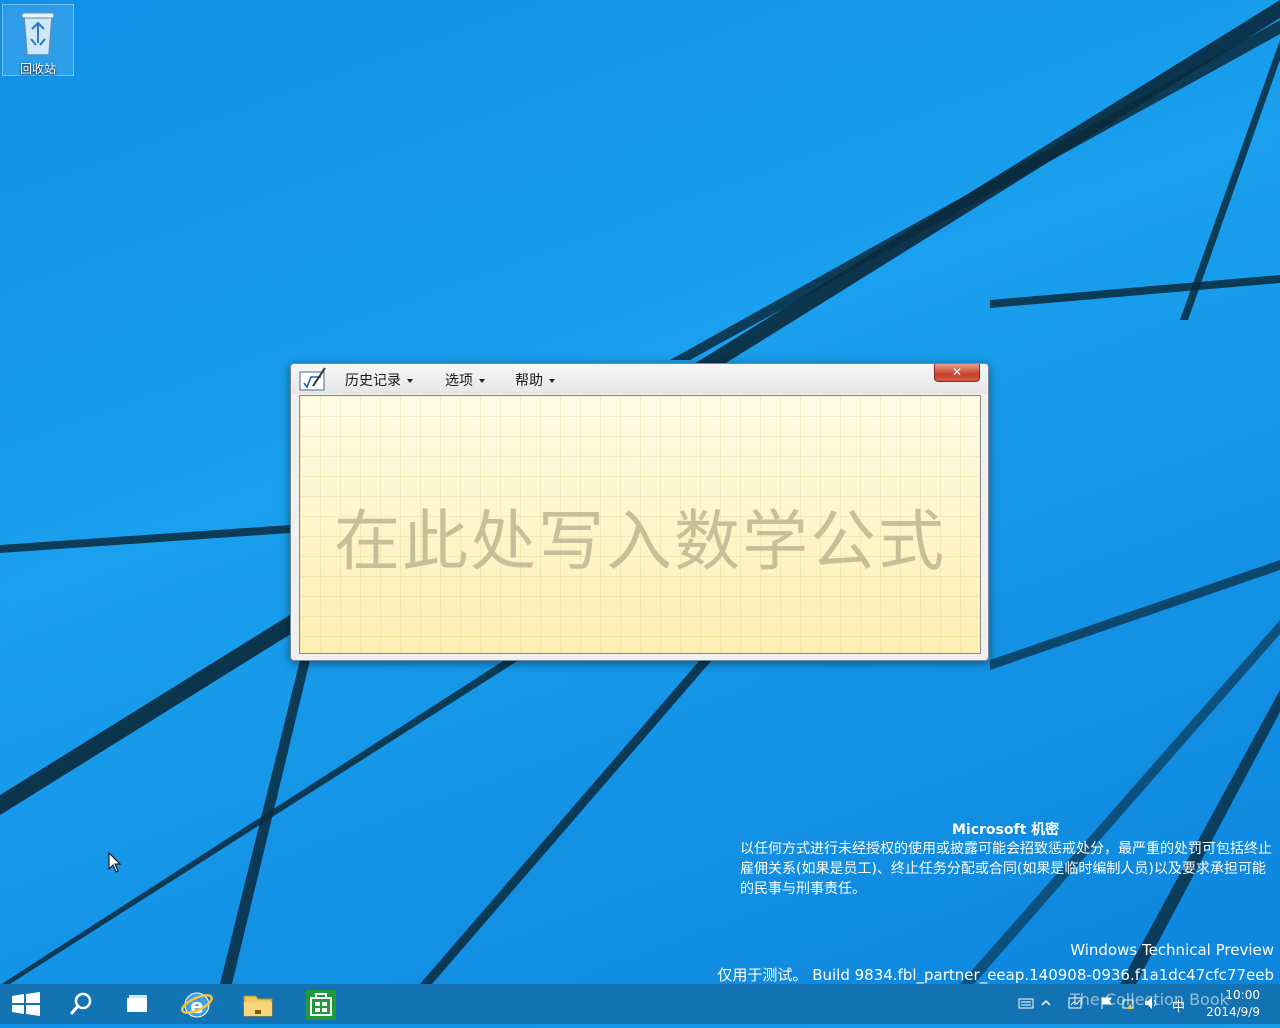 This screenshot has height=1028, width=1280. What do you see at coordinates (1178, 1005) in the screenshot?
I see `ime-indicator: 中` at bounding box center [1178, 1005].